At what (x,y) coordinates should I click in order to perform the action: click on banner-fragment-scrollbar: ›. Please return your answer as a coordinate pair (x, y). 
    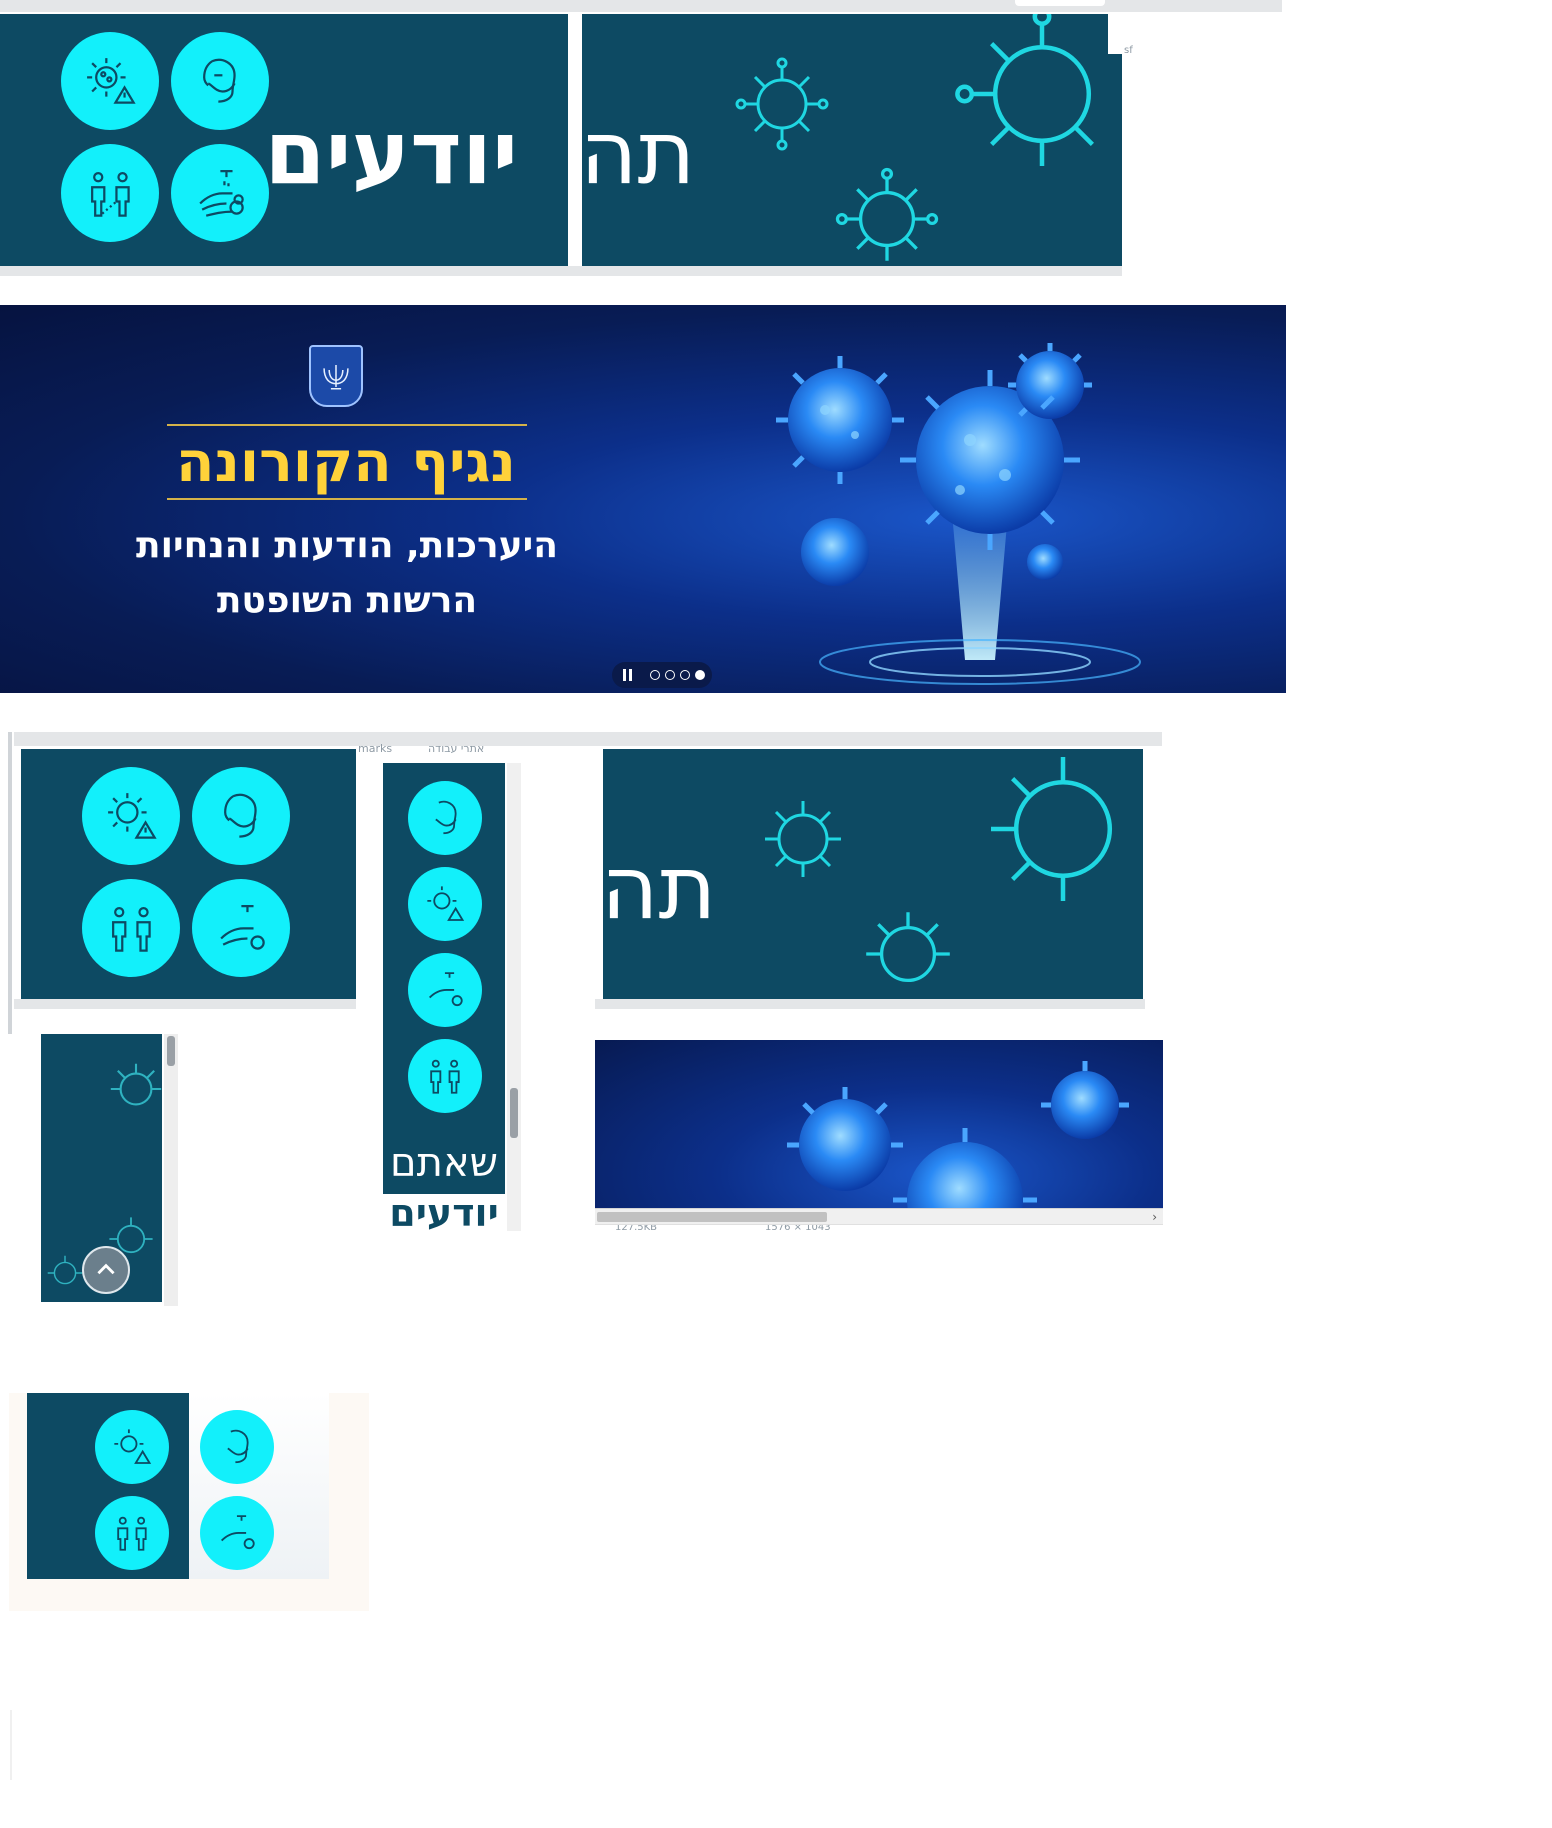
    Looking at the image, I should click on (879, 1216).